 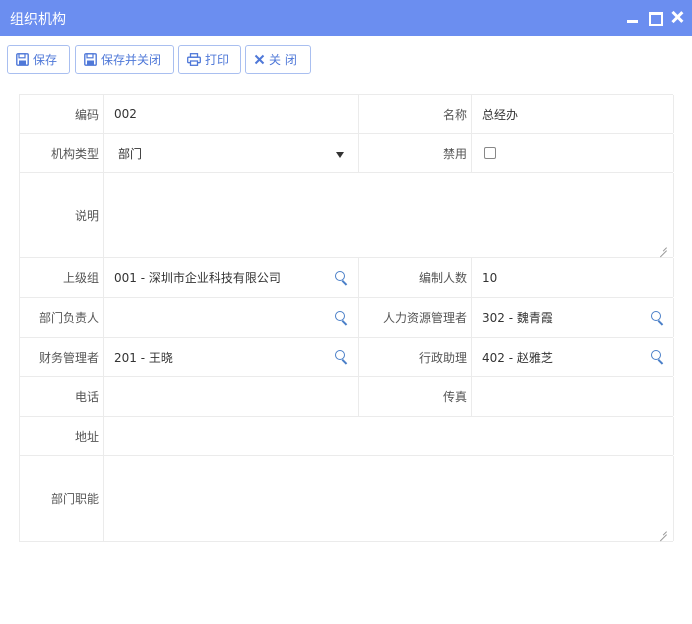 I want to click on headcount-input: 10, so click(x=573, y=277).